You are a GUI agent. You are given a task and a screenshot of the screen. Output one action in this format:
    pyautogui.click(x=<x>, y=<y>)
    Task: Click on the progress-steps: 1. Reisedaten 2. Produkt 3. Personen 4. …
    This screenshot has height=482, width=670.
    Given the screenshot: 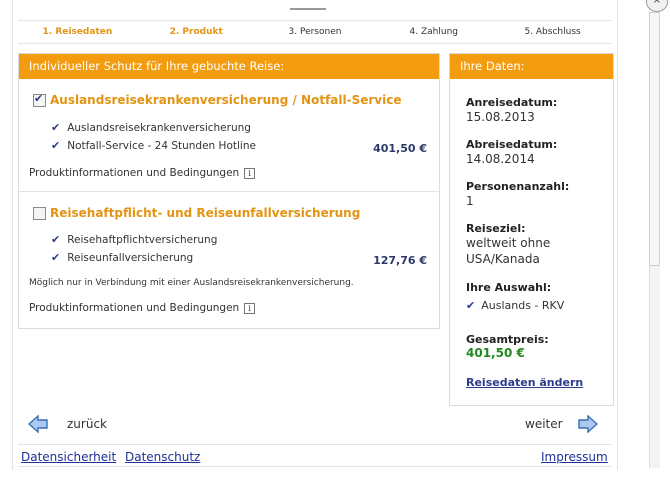 What is the action you would take?
    pyautogui.click(x=315, y=32)
    